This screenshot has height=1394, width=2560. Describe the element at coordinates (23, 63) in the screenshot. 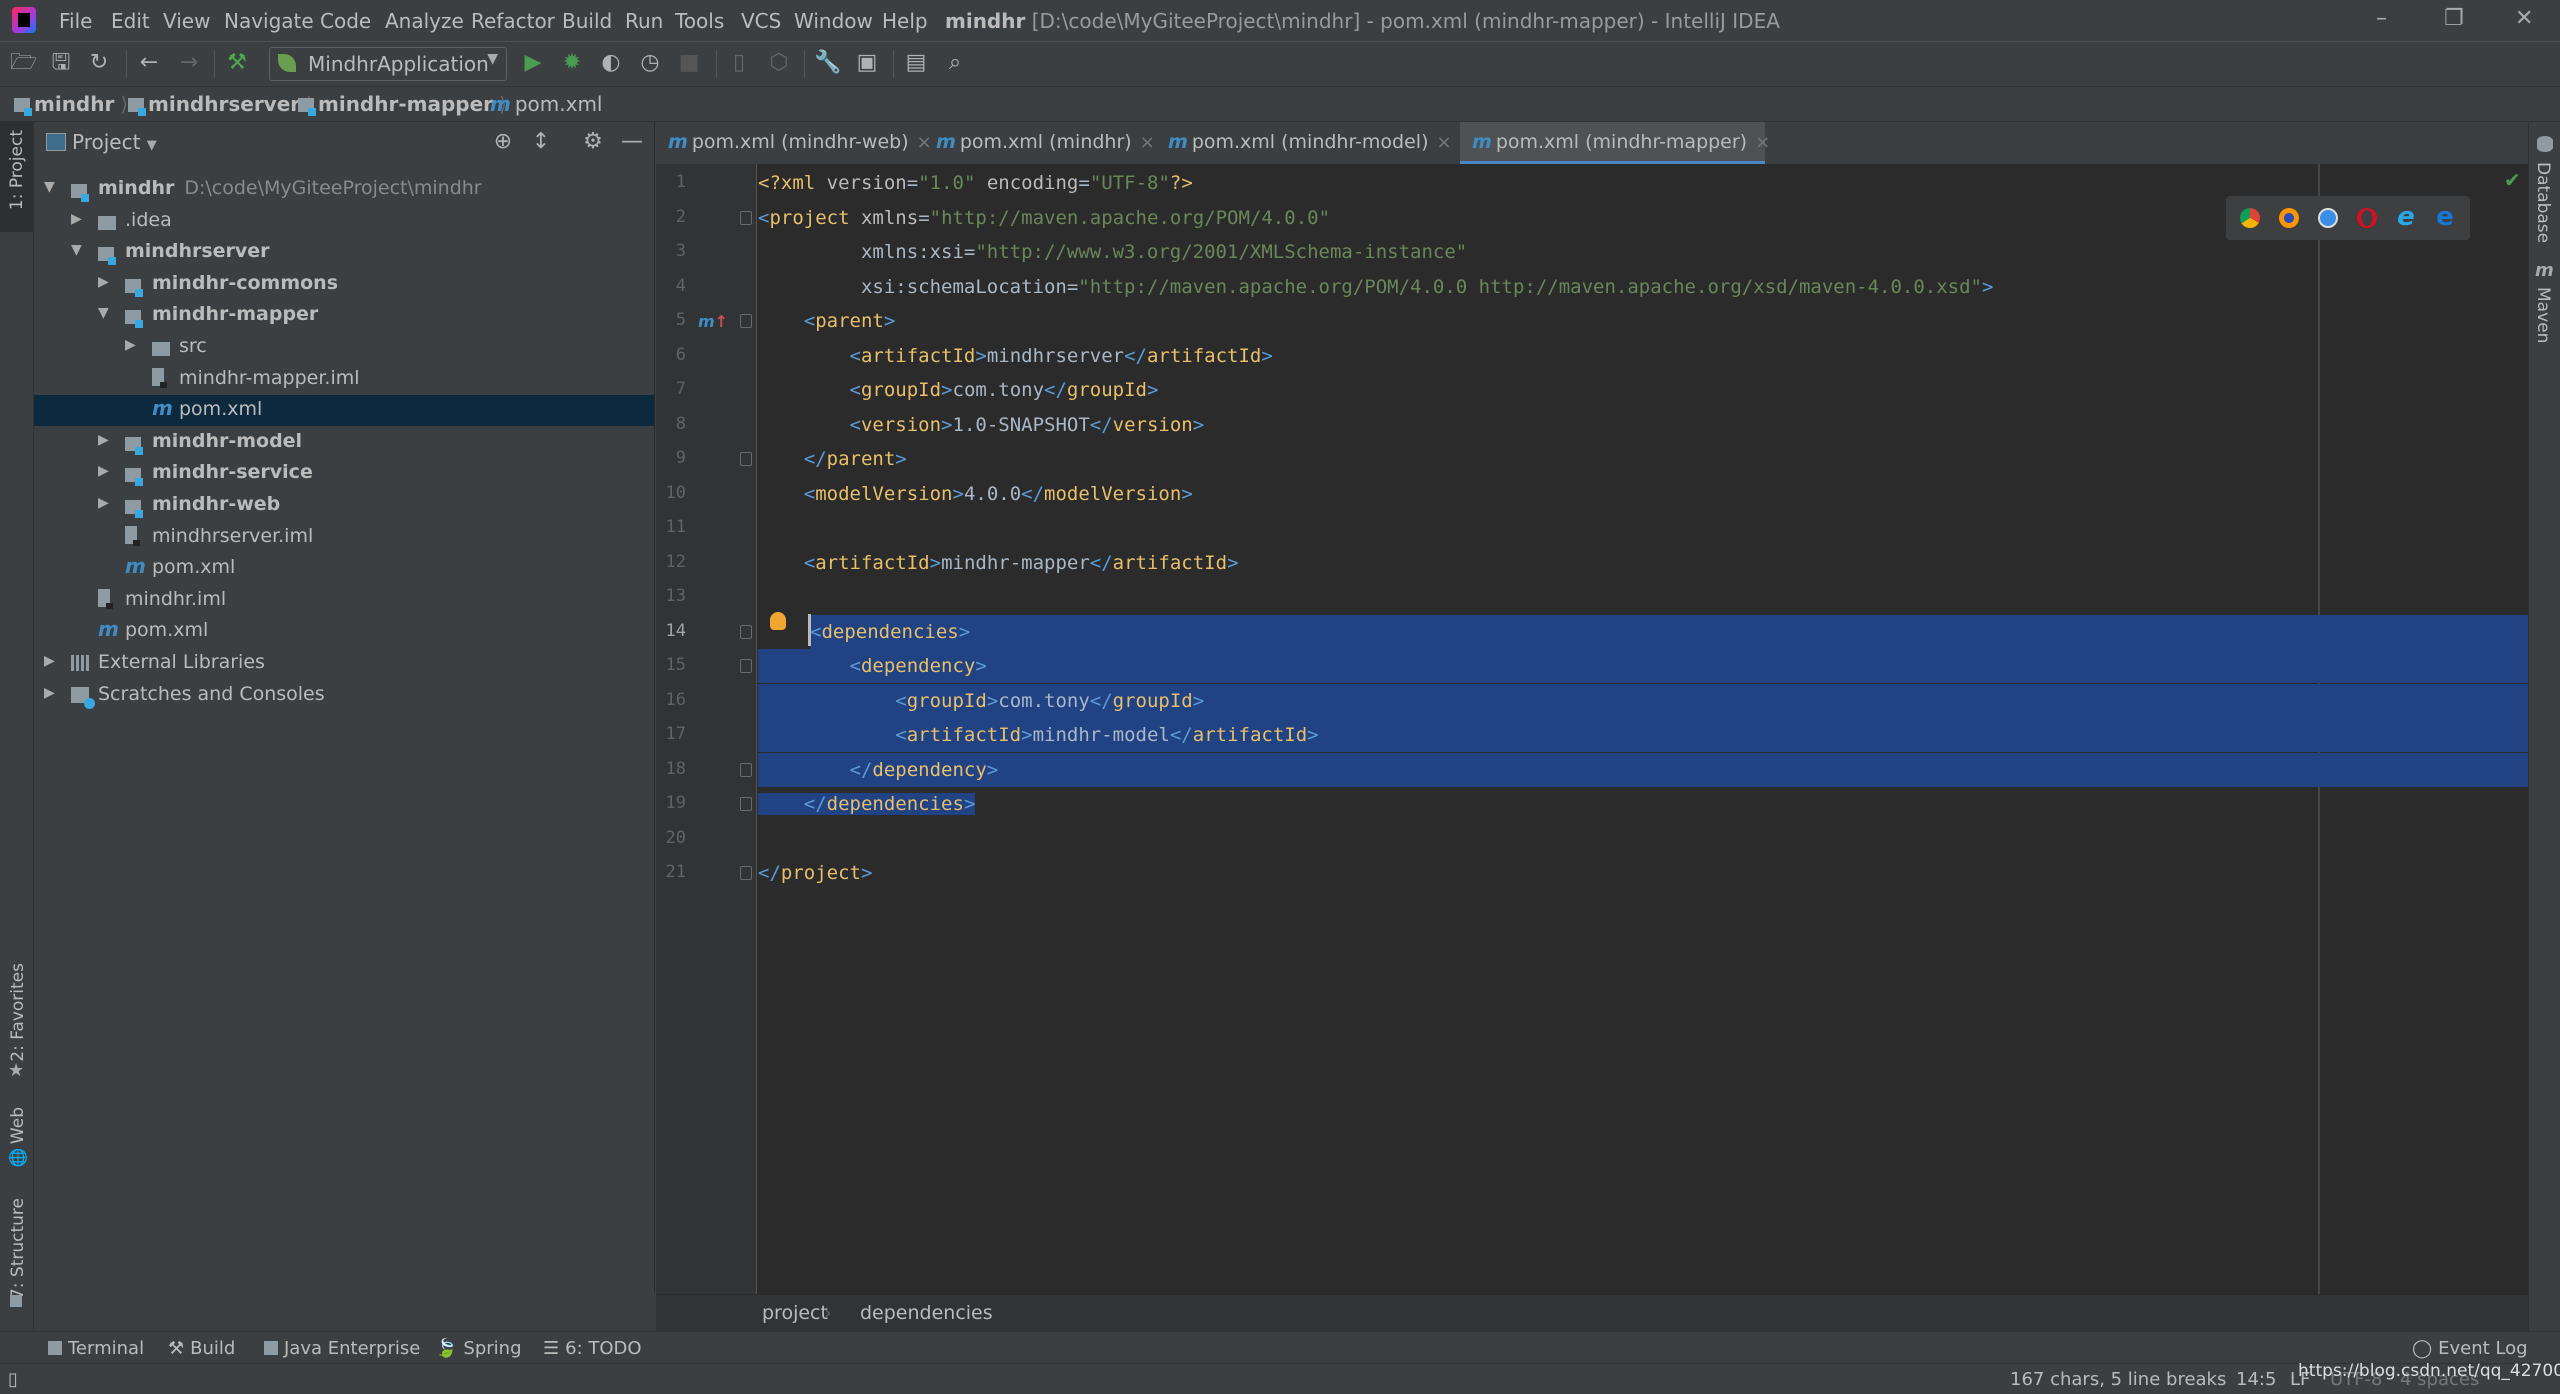

I see `open-icon: 🗁` at that location.